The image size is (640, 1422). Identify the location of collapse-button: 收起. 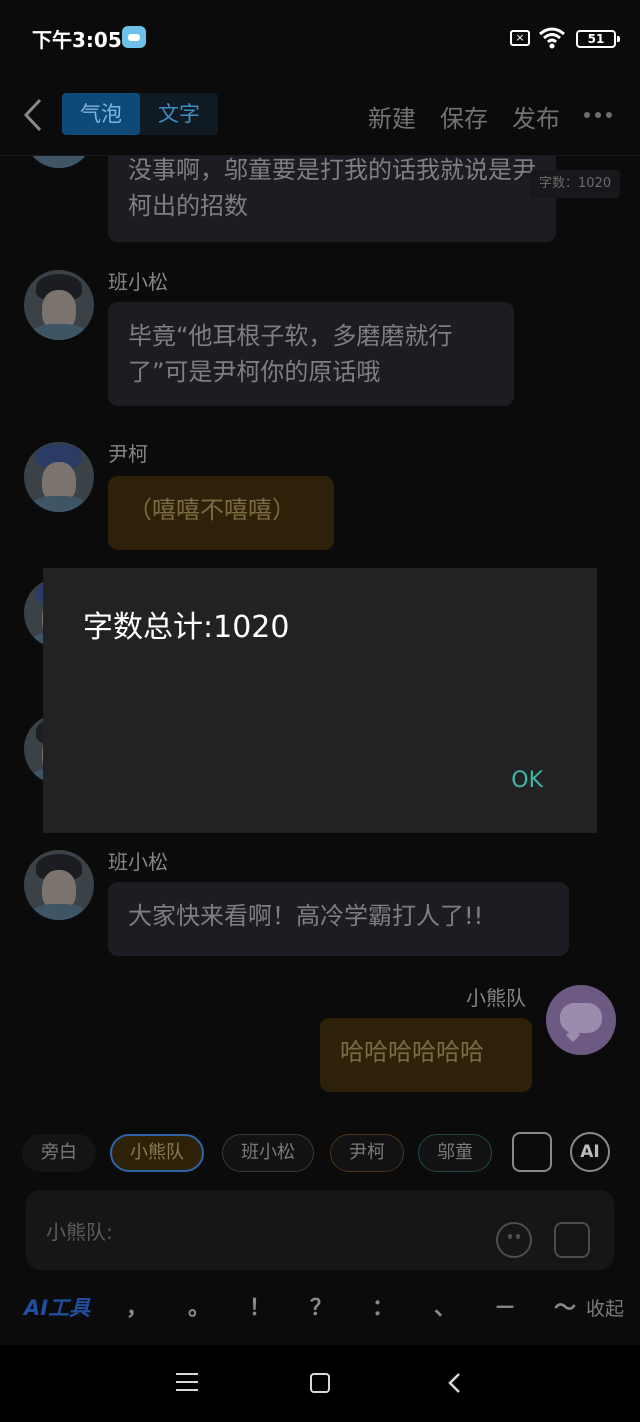
(605, 1307).